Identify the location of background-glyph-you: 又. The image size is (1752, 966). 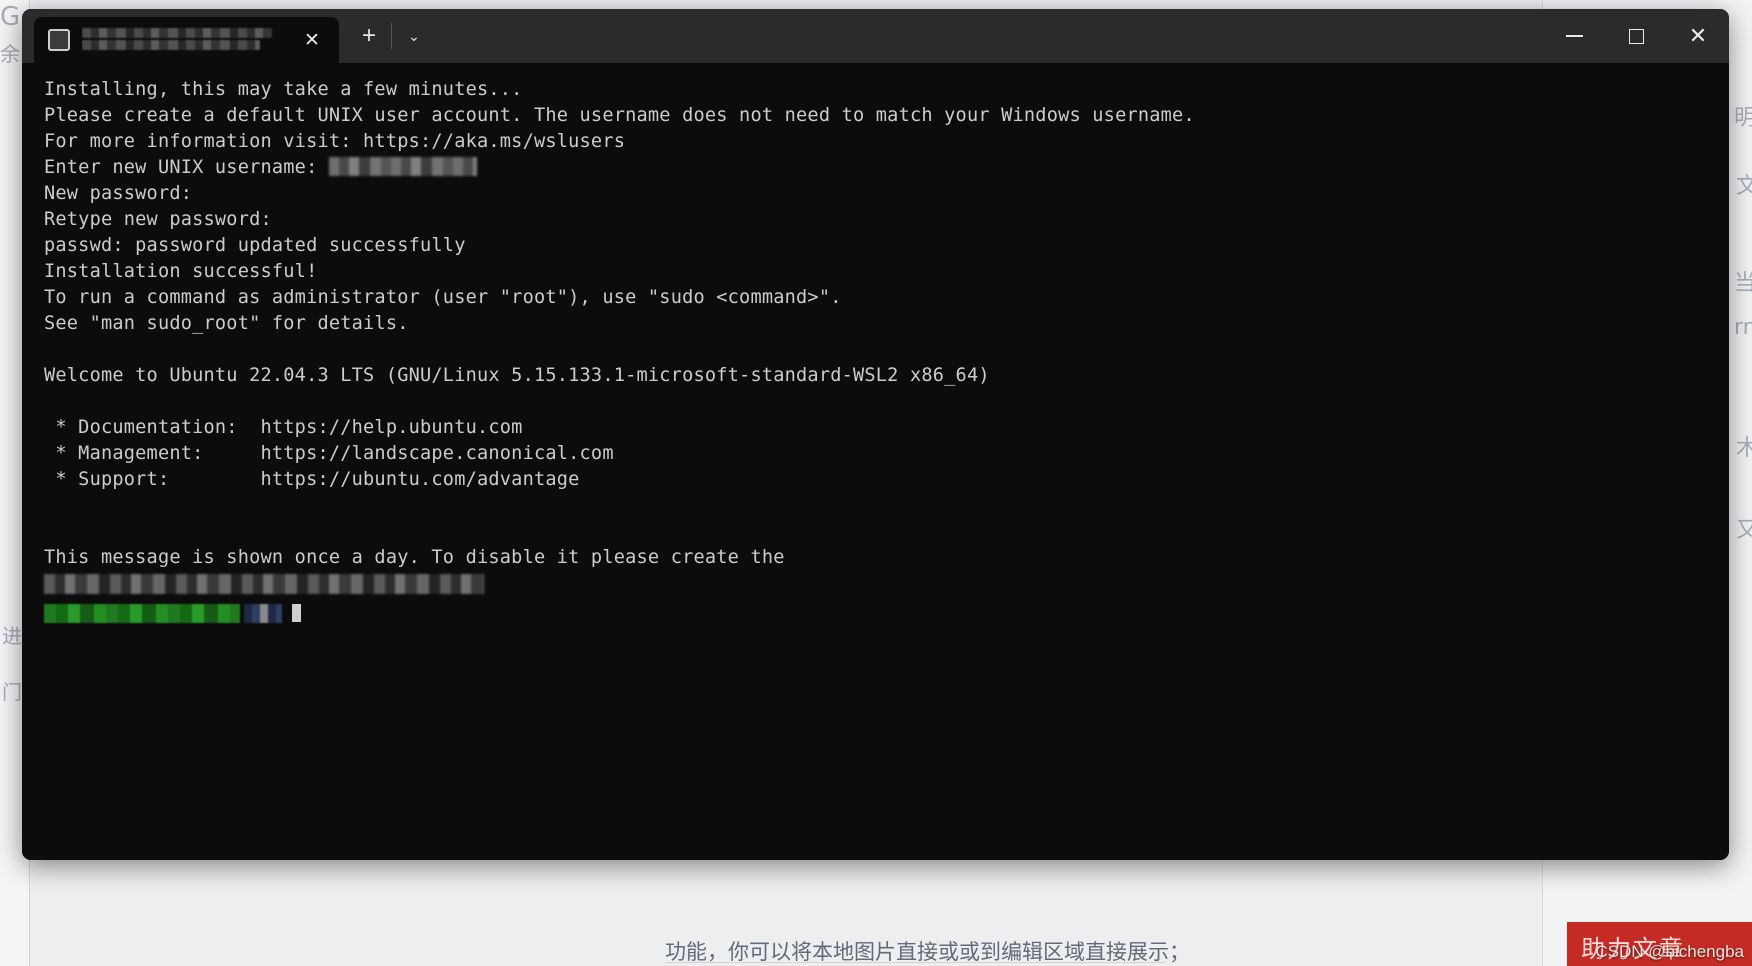
(1744, 530).